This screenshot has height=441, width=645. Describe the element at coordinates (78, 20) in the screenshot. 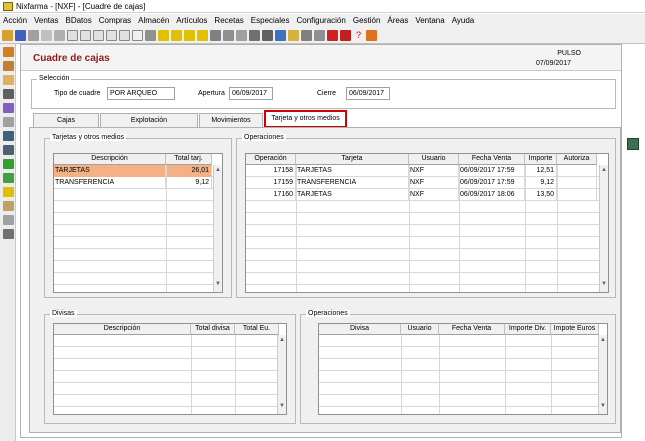

I see `menu-bdatos: BDatos` at that location.